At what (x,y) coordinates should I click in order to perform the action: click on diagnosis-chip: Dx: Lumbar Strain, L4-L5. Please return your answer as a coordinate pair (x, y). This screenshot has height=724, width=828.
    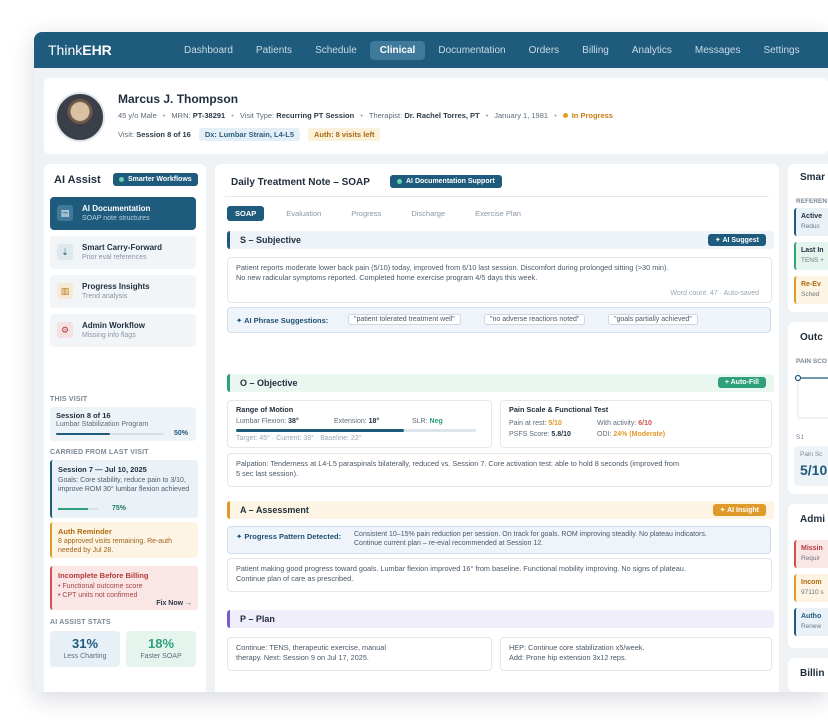
    Looking at the image, I should click on (249, 134).